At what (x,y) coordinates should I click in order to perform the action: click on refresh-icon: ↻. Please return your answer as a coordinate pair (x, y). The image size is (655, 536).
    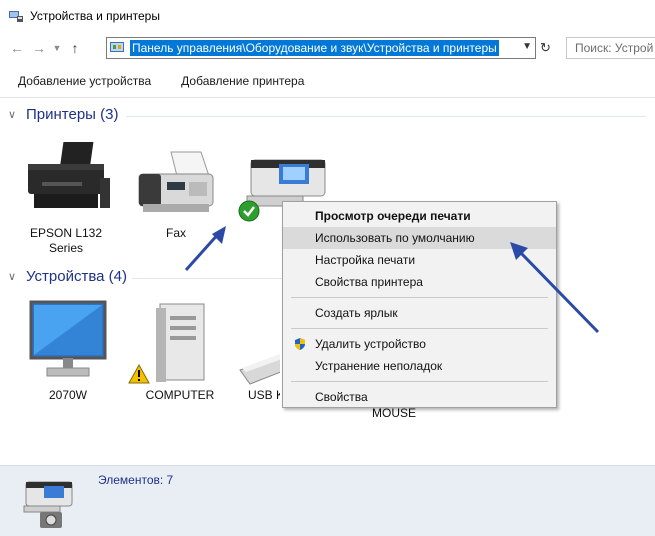
    Looking at the image, I should click on (547, 48).